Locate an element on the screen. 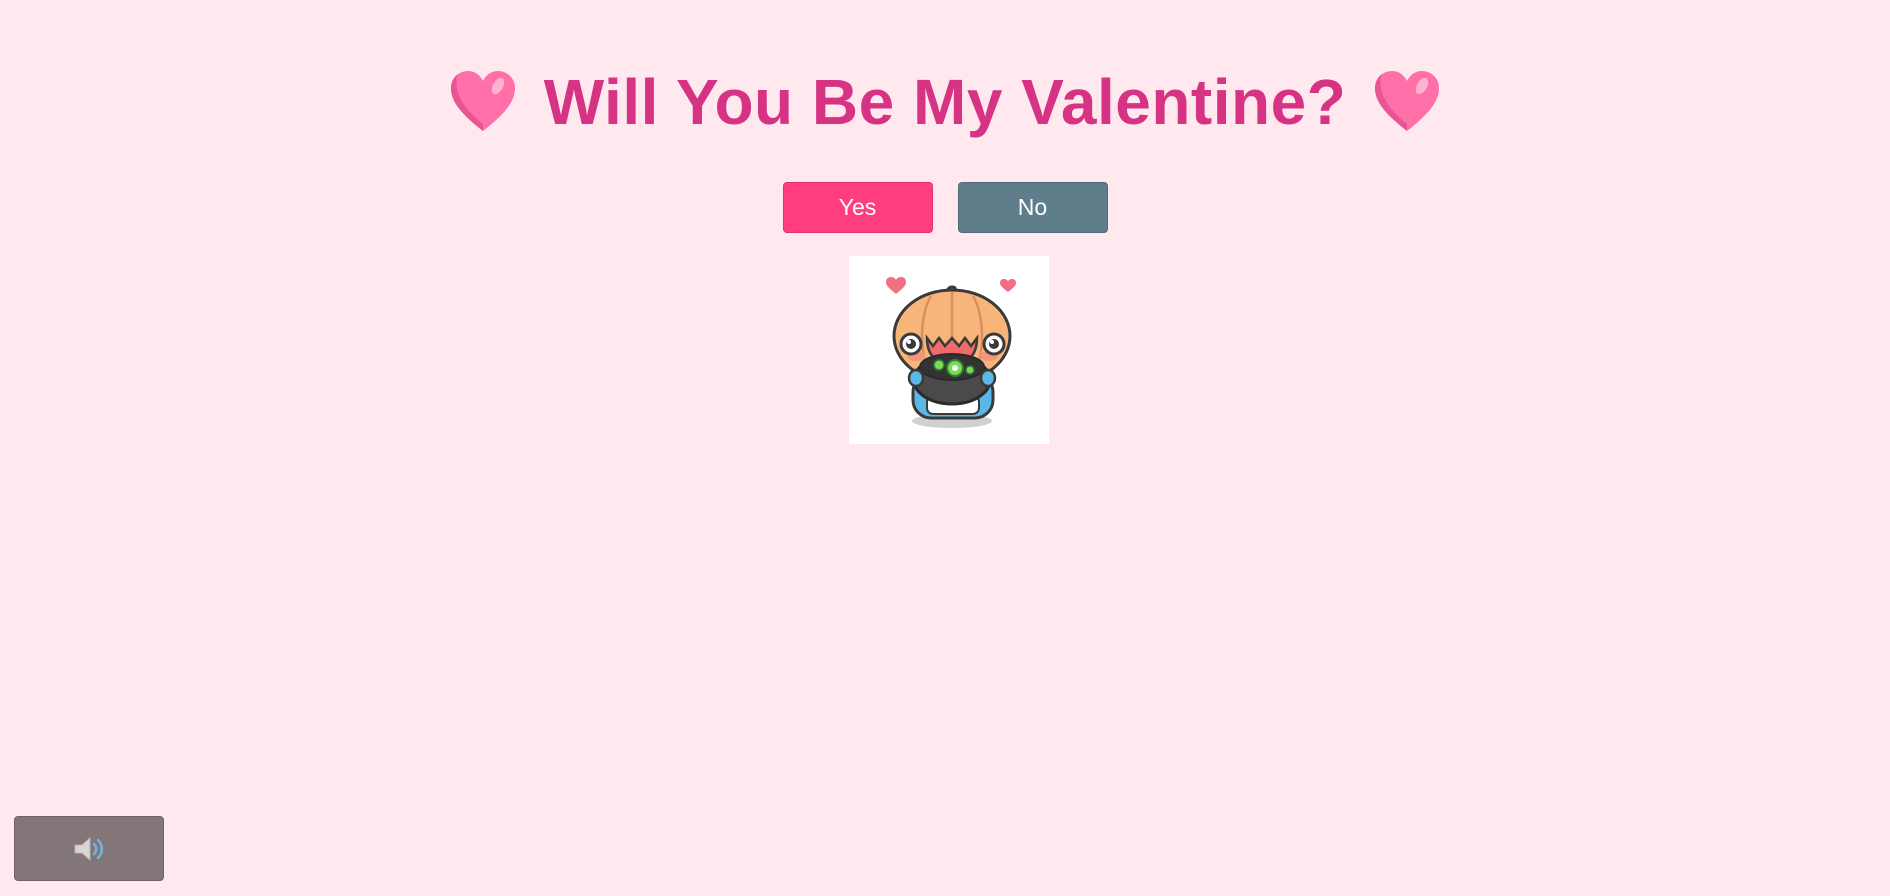 The height and width of the screenshot is (896, 1890). speaker-icon is located at coordinates (88, 848).